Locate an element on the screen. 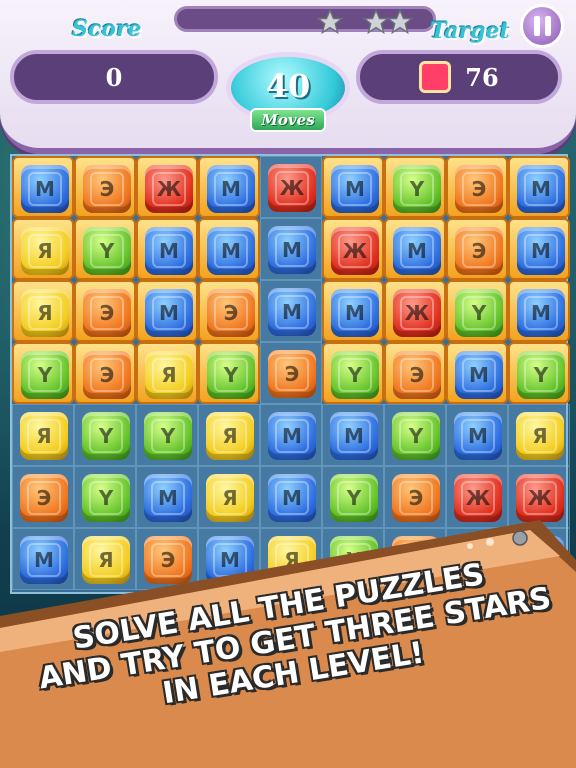 The height and width of the screenshot is (768, 576). pause-button is located at coordinates (542, 26).